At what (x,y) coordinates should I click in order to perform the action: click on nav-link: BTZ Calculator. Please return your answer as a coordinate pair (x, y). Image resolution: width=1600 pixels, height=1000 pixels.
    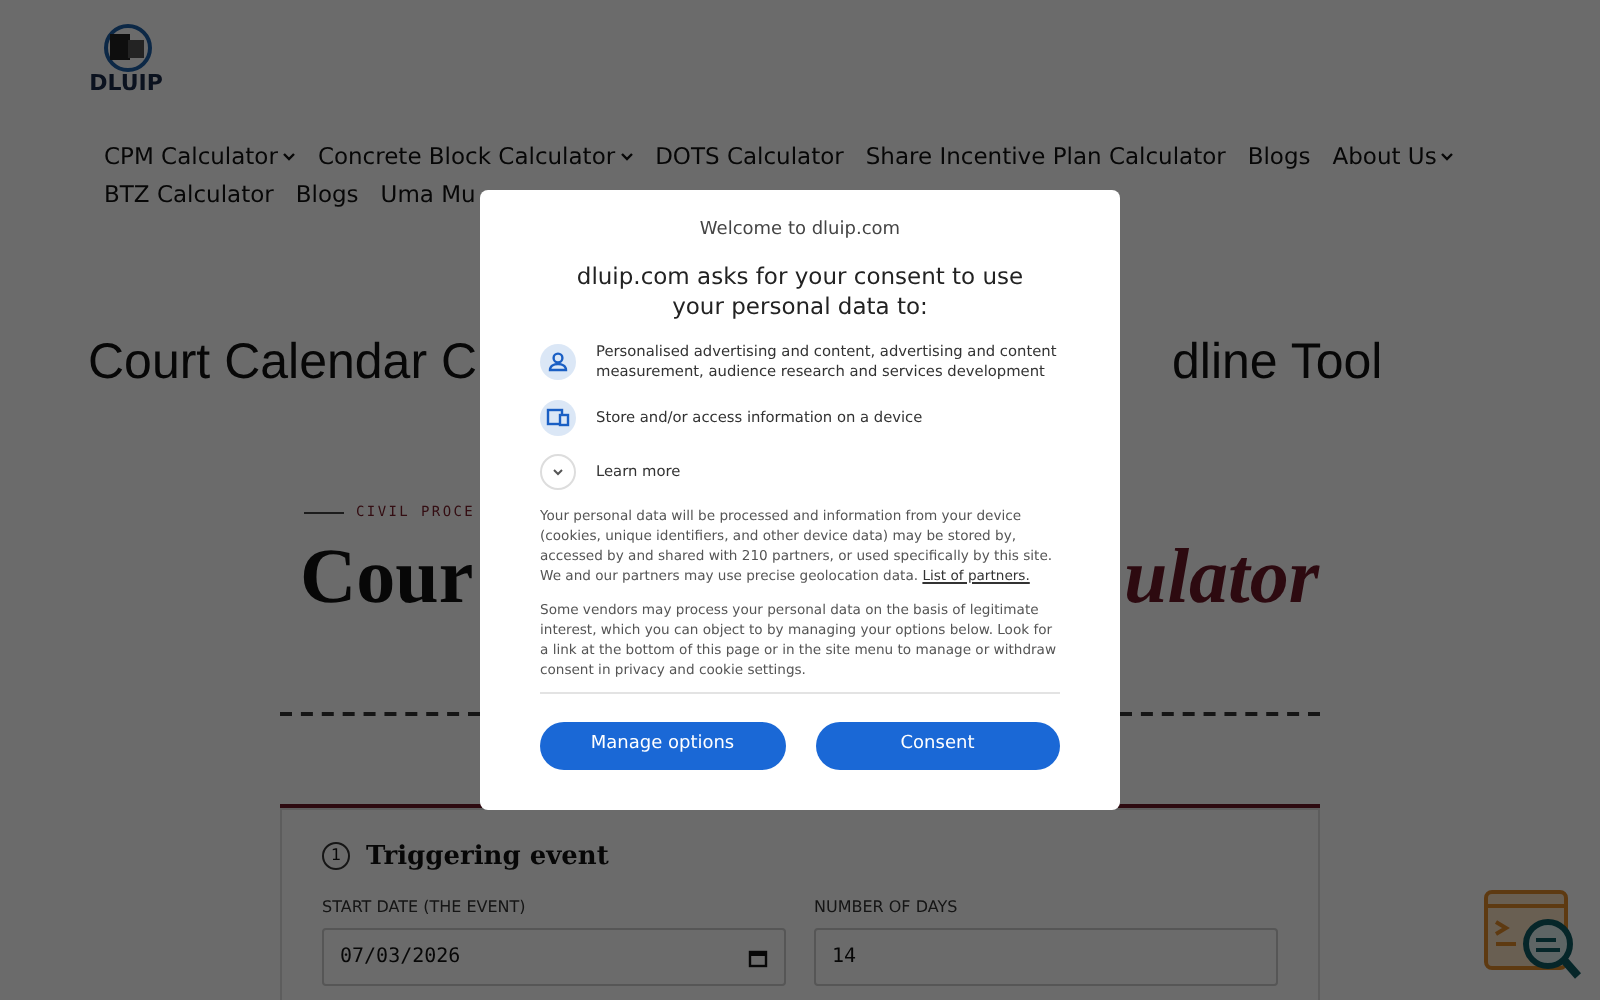
    Looking at the image, I should click on (189, 195).